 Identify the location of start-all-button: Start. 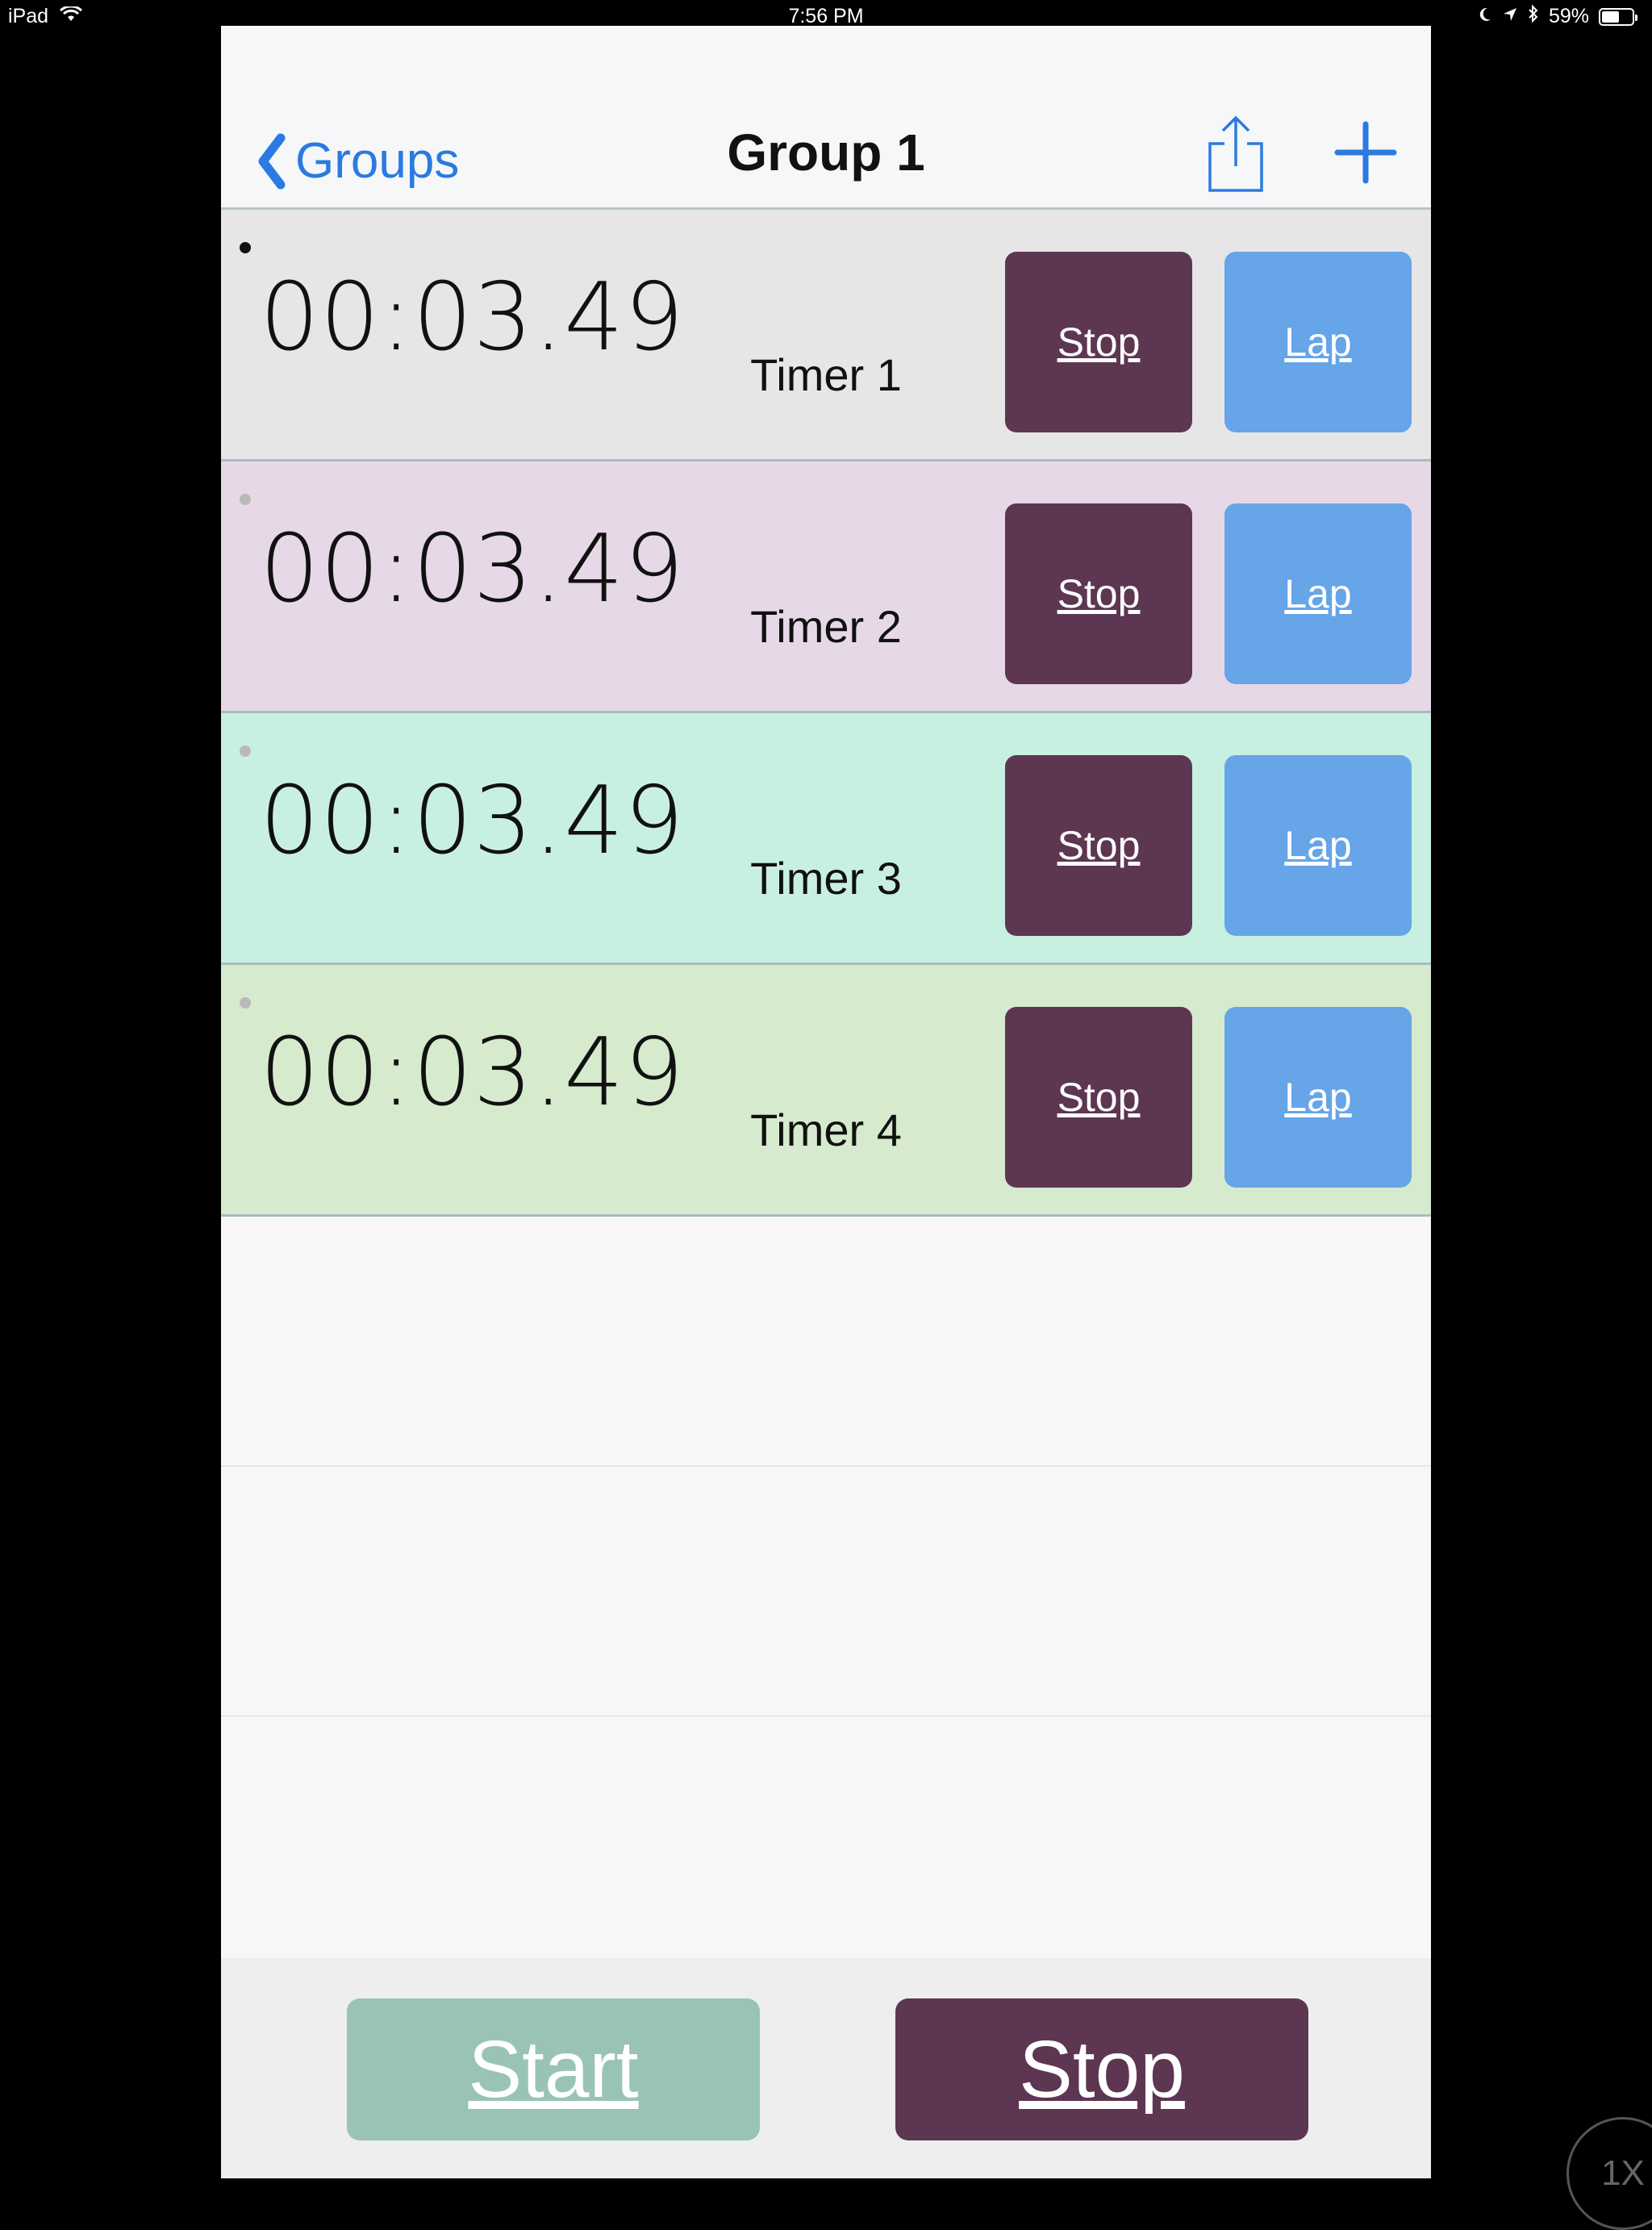
(553, 2069).